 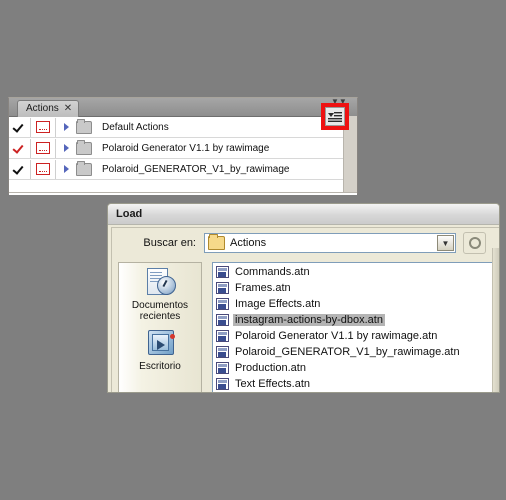 What do you see at coordinates (303, 214) in the screenshot?
I see `dialog-title-bar: Load` at bounding box center [303, 214].